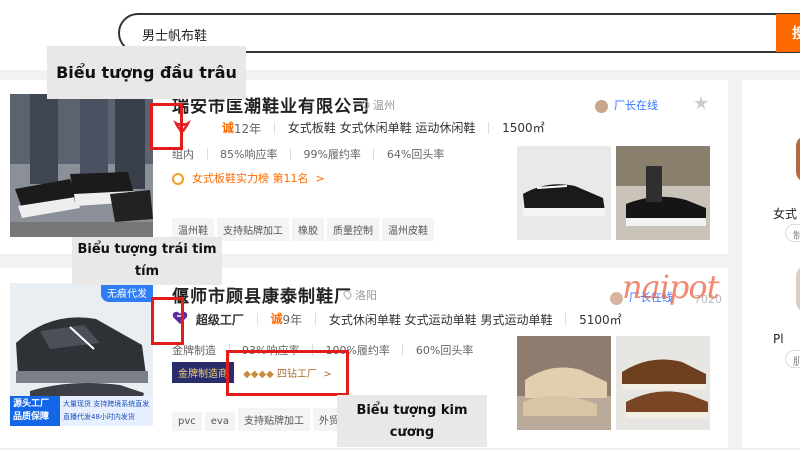  I want to click on ranking-text: 女式板鞋实力榜 第11名, so click(250, 178).